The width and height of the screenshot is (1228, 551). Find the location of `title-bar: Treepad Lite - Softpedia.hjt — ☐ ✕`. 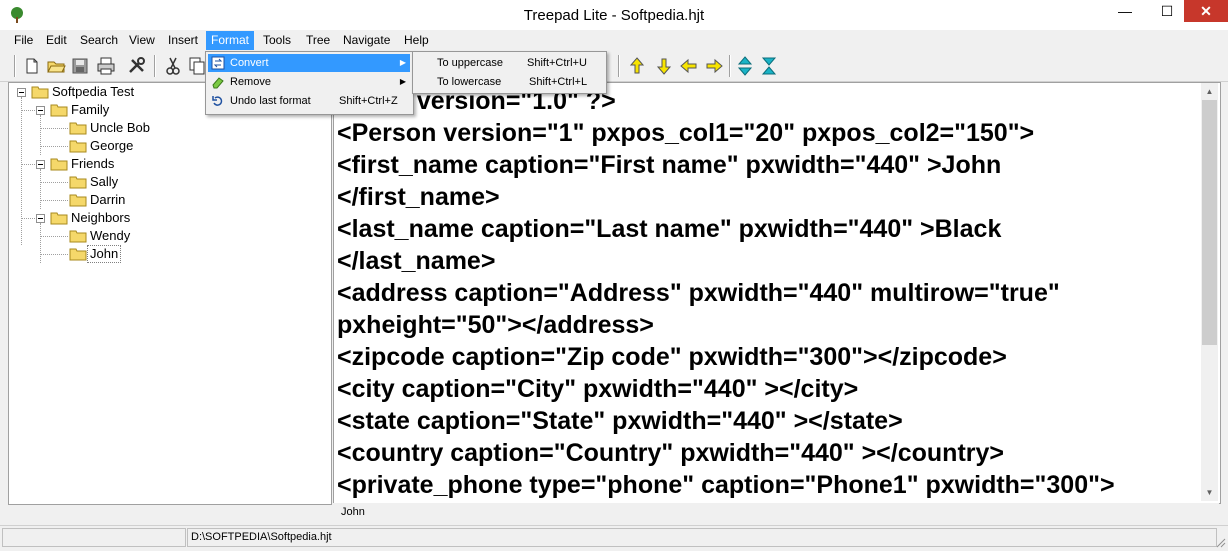

title-bar: Treepad Lite - Softpedia.hjt — ☐ ✕ is located at coordinates (614, 15).